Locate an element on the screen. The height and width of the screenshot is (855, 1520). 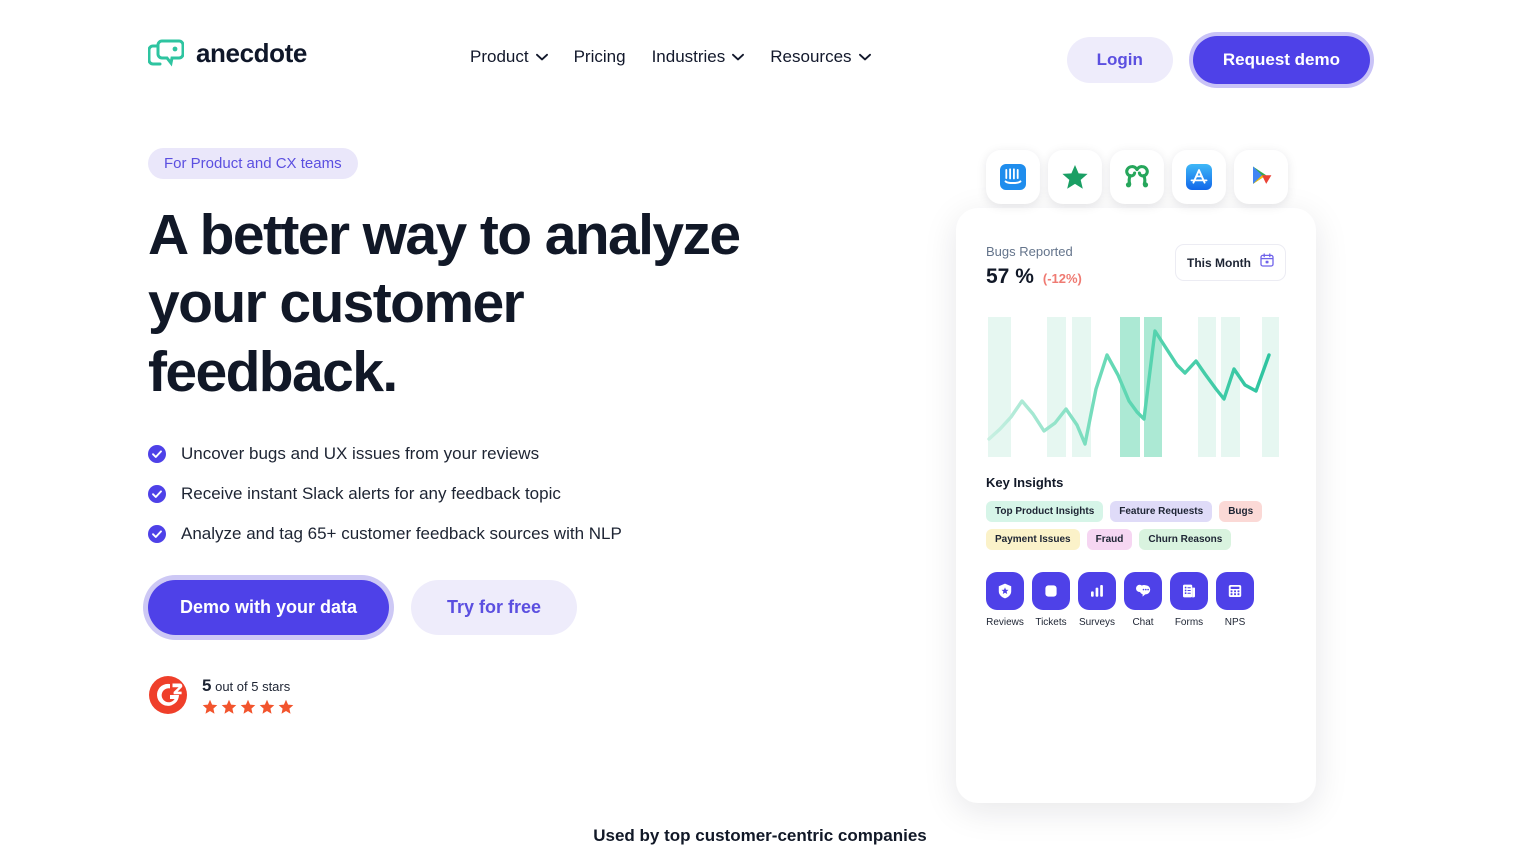
source-surveys: Surveys is located at coordinates (1097, 600).